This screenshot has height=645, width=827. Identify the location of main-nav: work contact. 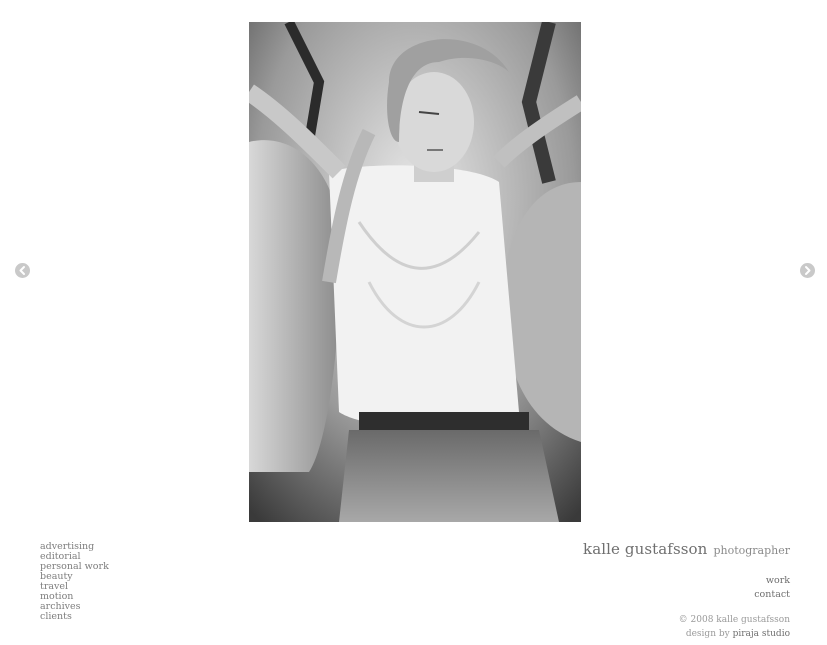
(772, 588).